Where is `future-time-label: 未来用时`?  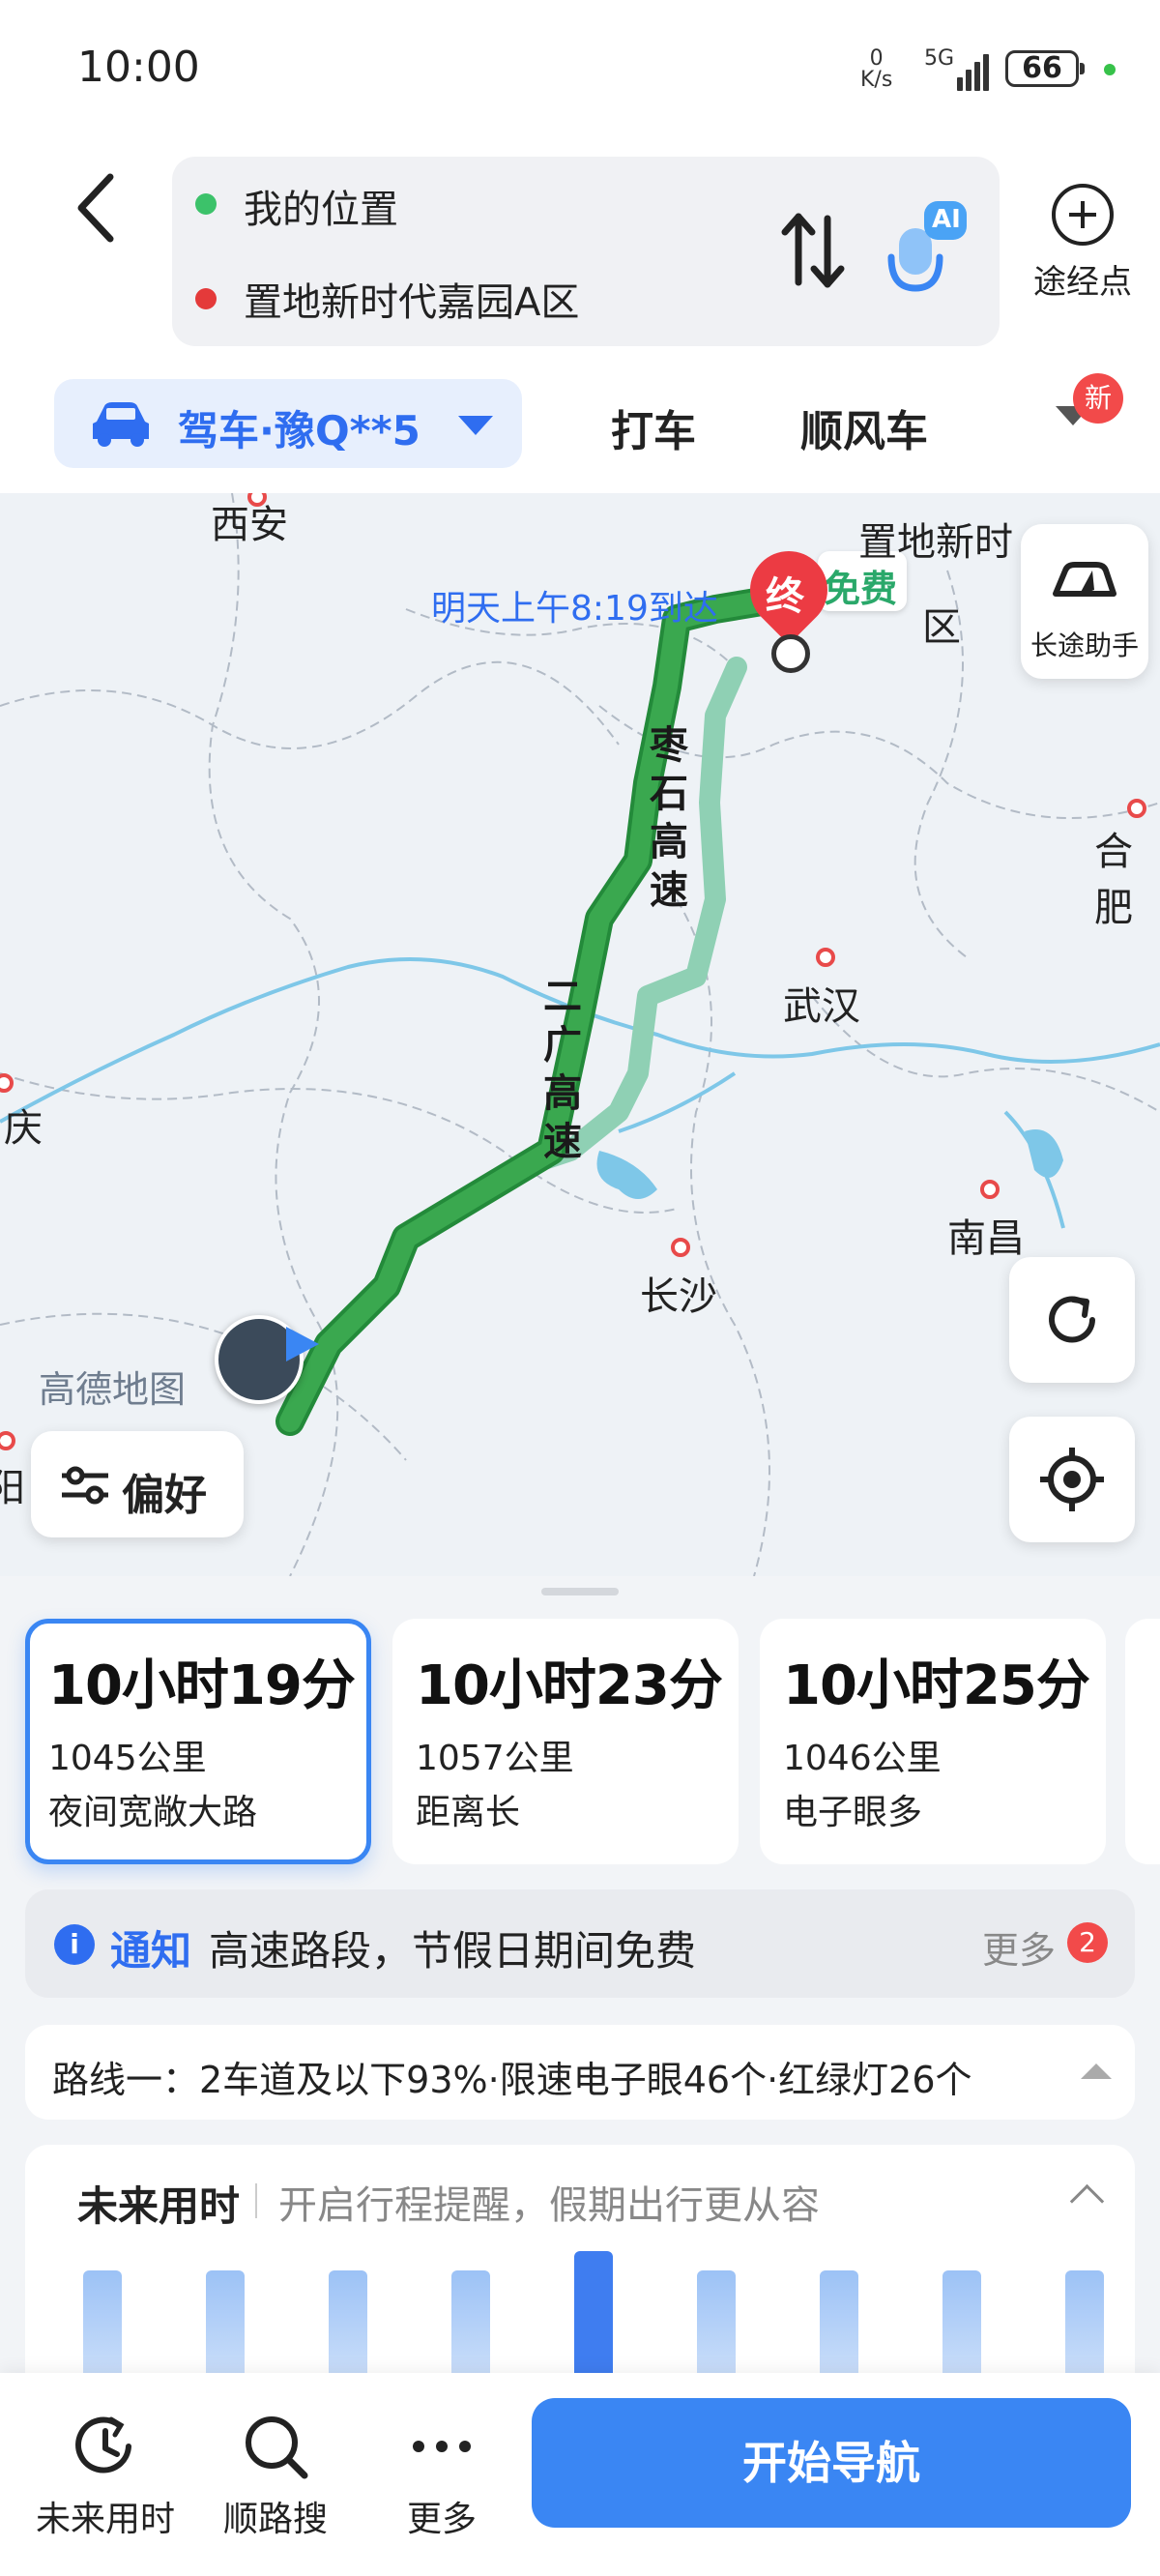
future-time-label: 未来用时 is located at coordinates (105, 2519).